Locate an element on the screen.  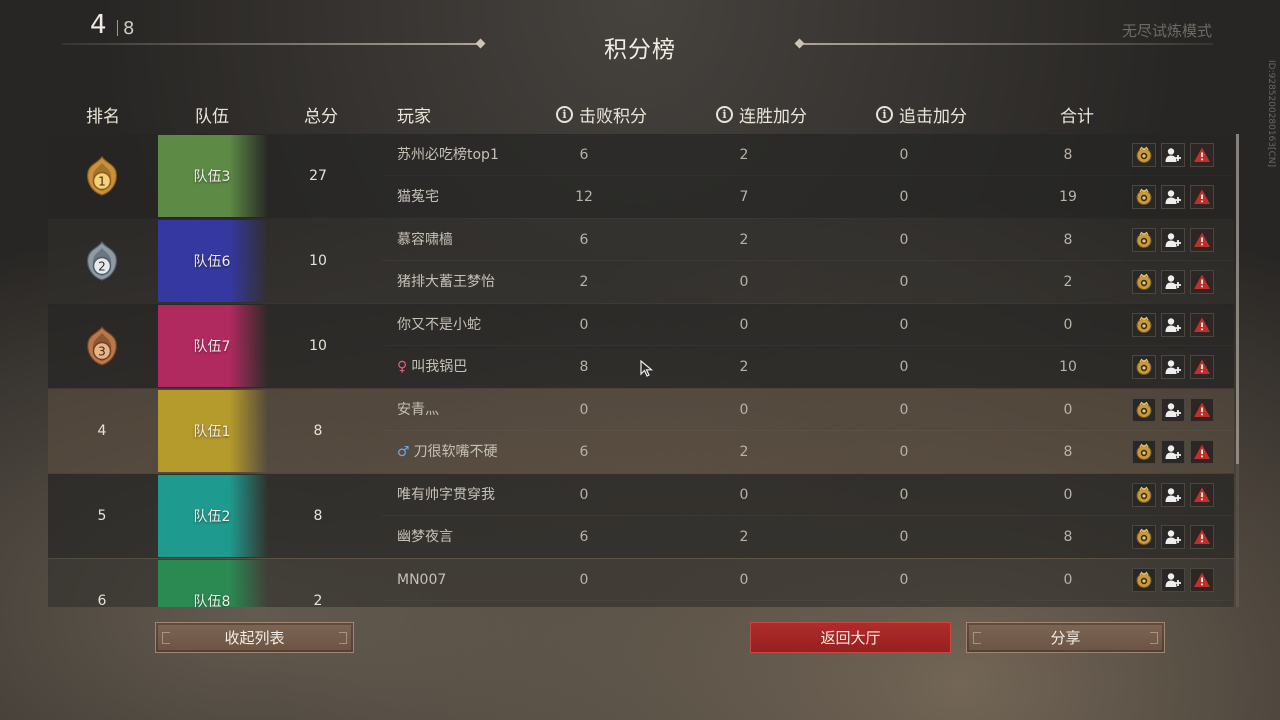
player-name: ♀ 叫我锅巴 is located at coordinates (432, 367).